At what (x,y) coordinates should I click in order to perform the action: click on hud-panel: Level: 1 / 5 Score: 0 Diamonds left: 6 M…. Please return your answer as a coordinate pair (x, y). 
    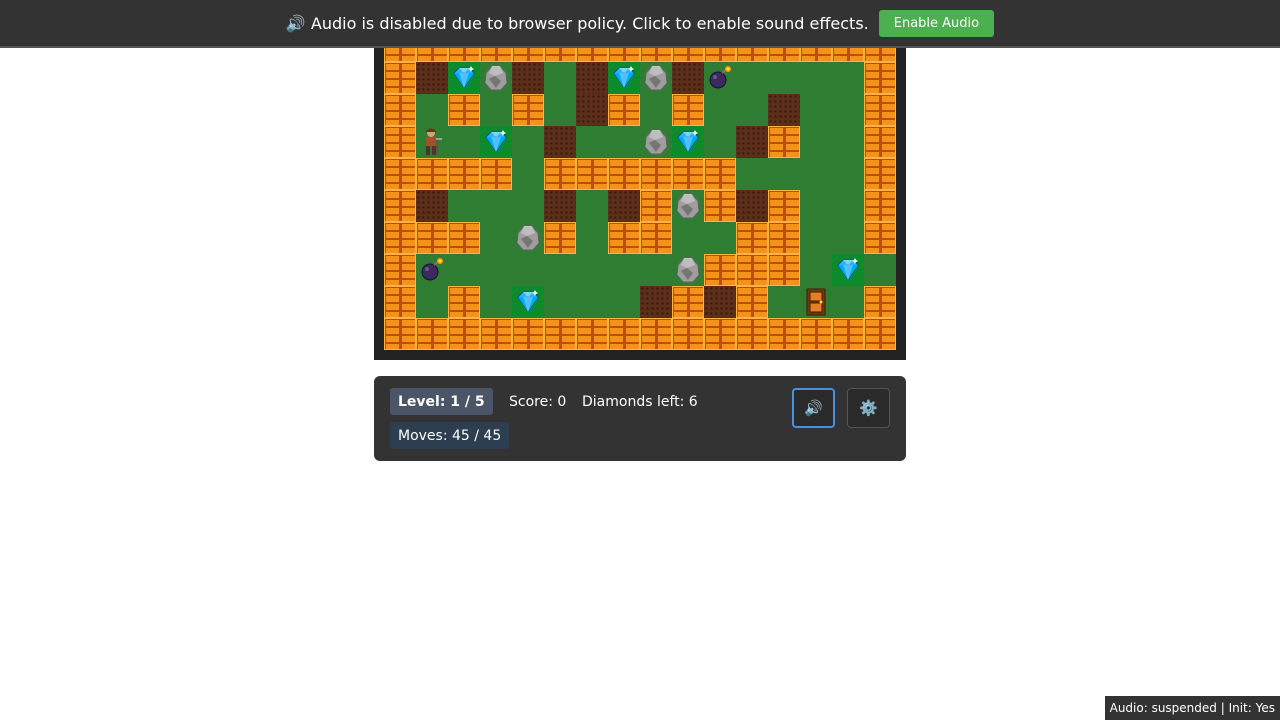
    Looking at the image, I should click on (640, 418).